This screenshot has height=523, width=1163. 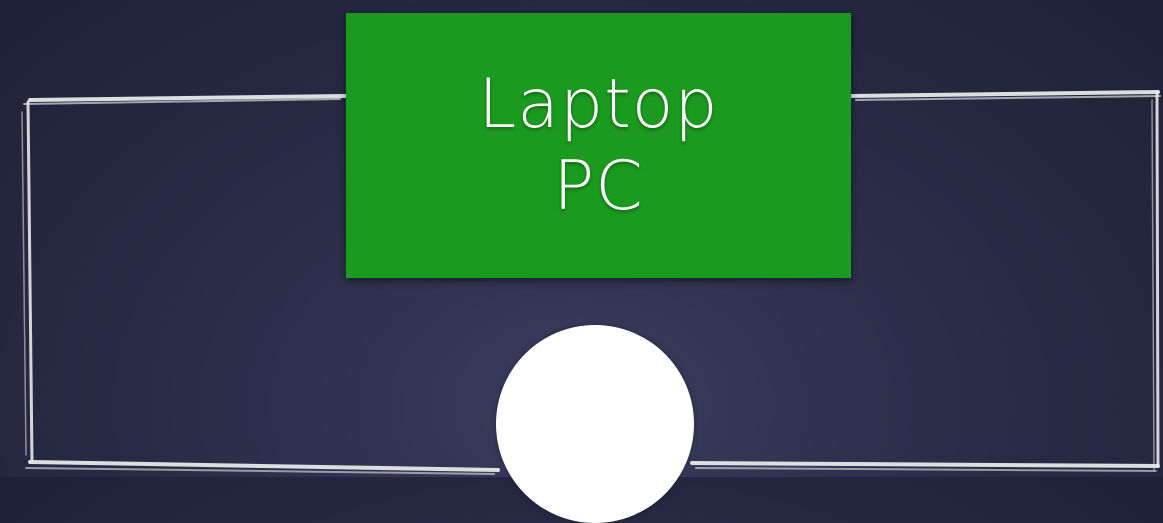 What do you see at coordinates (1157, 279) in the screenshot?
I see `frame-right-stroke` at bounding box center [1157, 279].